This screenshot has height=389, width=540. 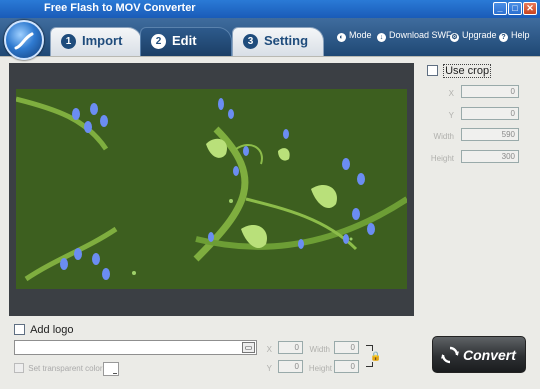 What do you see at coordinates (270, 9) in the screenshot?
I see `title-bar: Free Flash to MOV Converter _ □ ✕` at bounding box center [270, 9].